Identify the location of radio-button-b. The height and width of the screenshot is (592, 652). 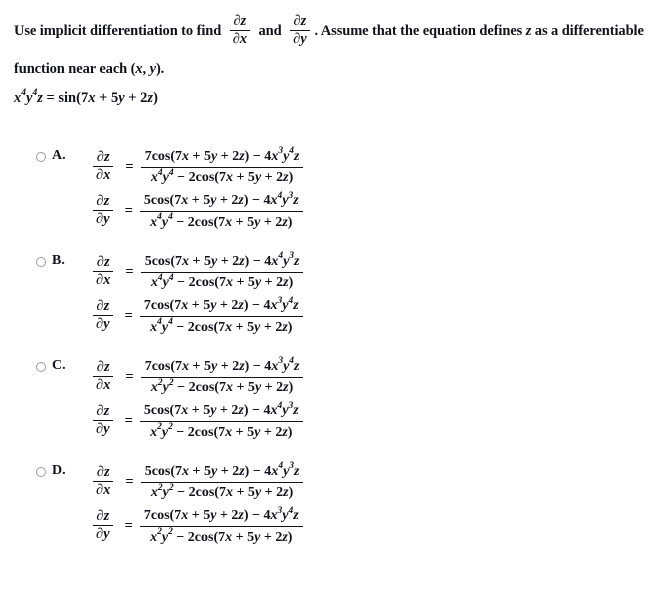
(41, 262).